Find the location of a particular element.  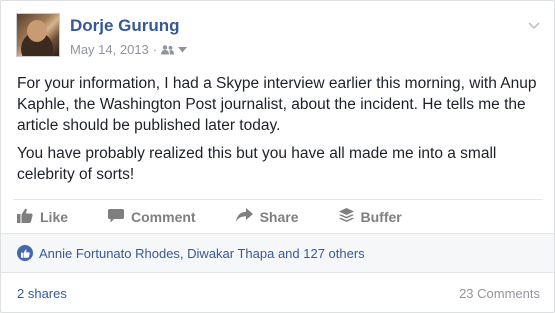

like-badge-icon is located at coordinates (25, 253).